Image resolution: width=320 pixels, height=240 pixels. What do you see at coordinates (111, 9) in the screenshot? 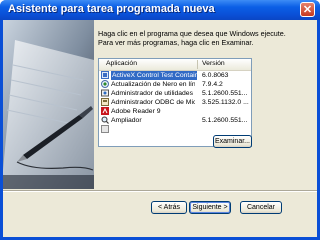
I see `window-title: Asistente para tarea programada nueva` at bounding box center [111, 9].